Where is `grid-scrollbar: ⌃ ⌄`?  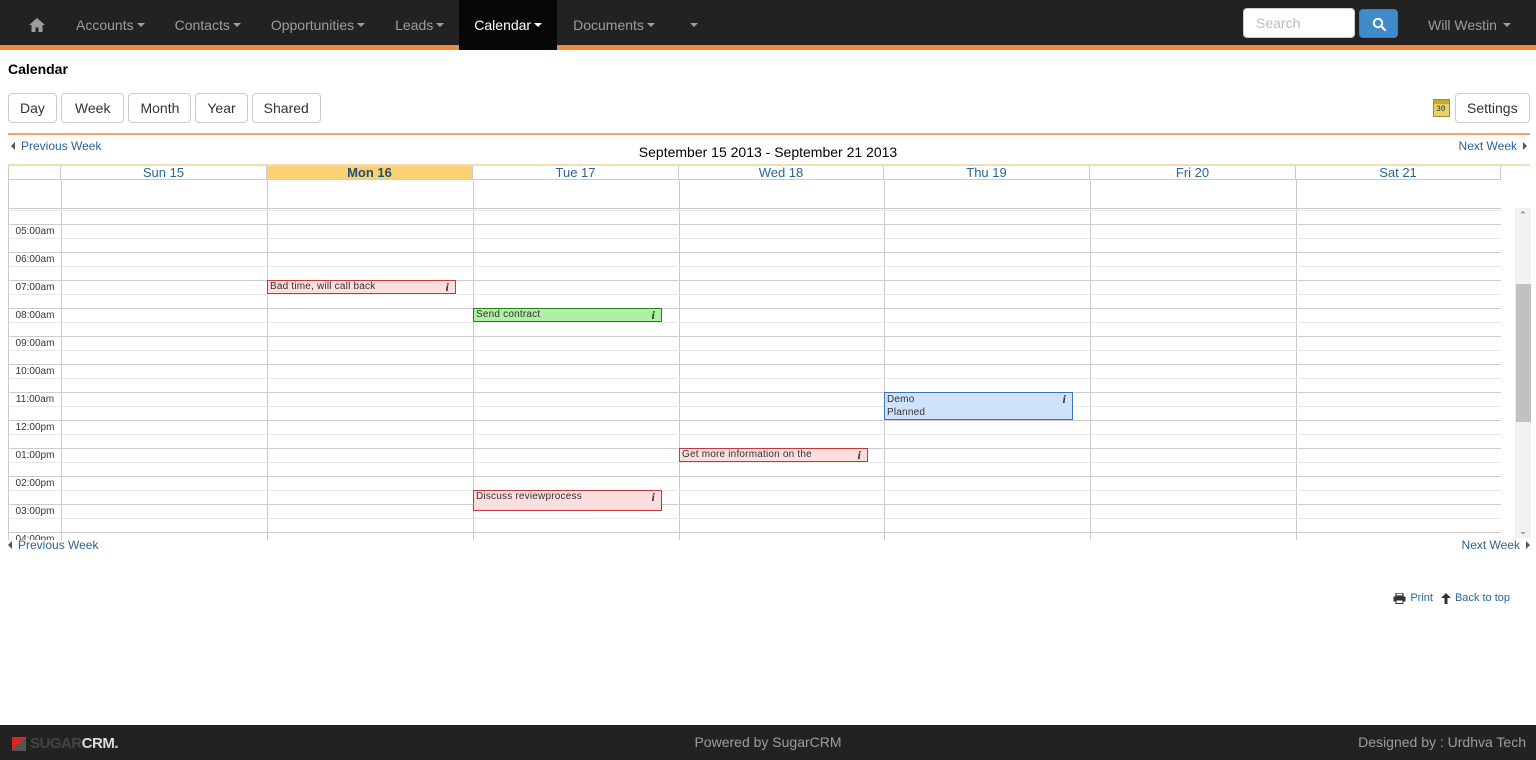
grid-scrollbar: ⌃ ⌄ is located at coordinates (1523, 373).